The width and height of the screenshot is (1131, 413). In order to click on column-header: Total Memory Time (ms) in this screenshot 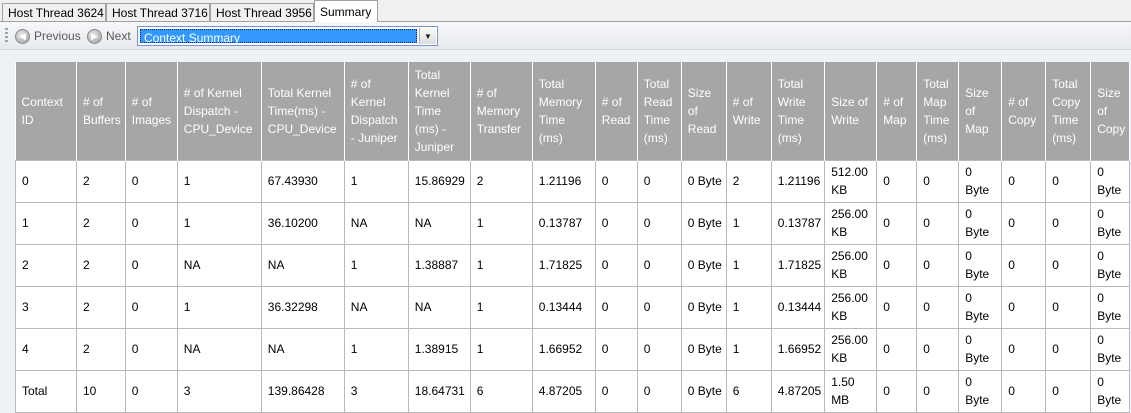, I will do `click(564, 111)`.